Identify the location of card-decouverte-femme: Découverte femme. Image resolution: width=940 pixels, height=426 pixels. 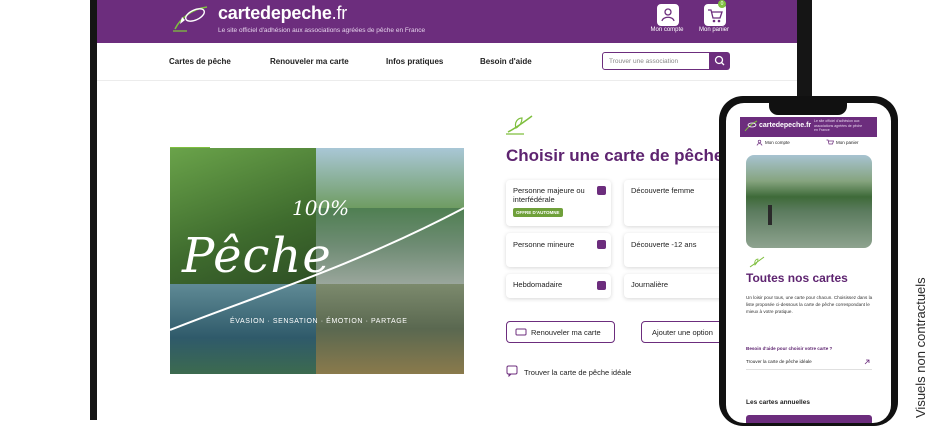
(676, 203).